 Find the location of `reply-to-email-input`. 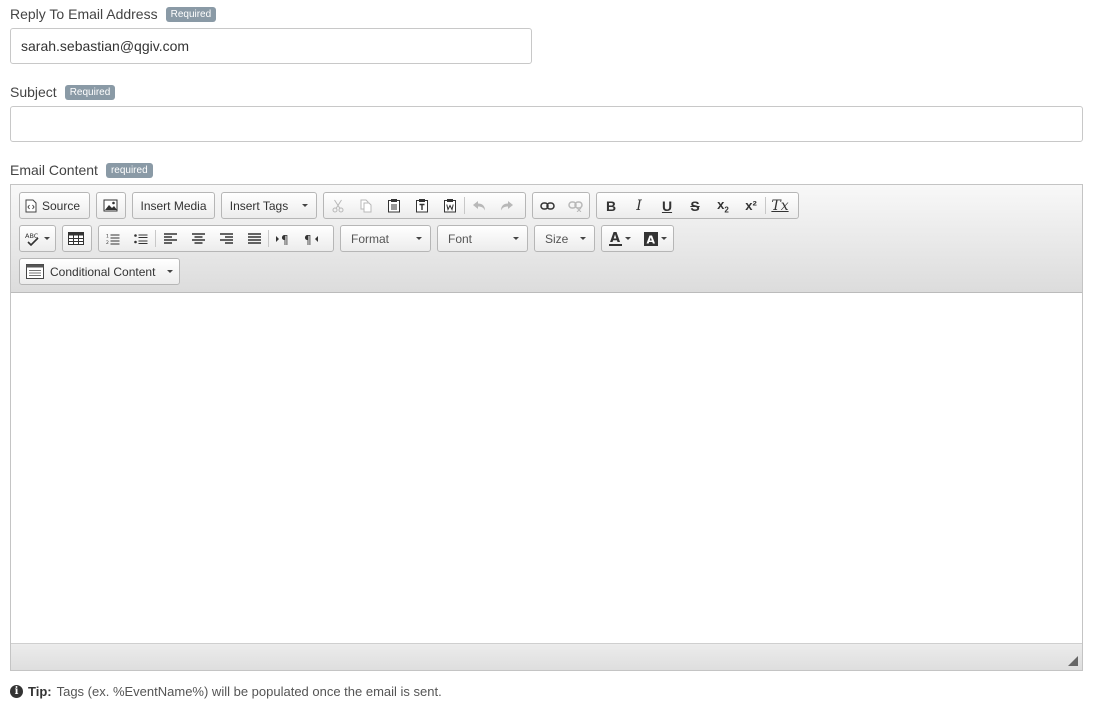

reply-to-email-input is located at coordinates (271, 46).